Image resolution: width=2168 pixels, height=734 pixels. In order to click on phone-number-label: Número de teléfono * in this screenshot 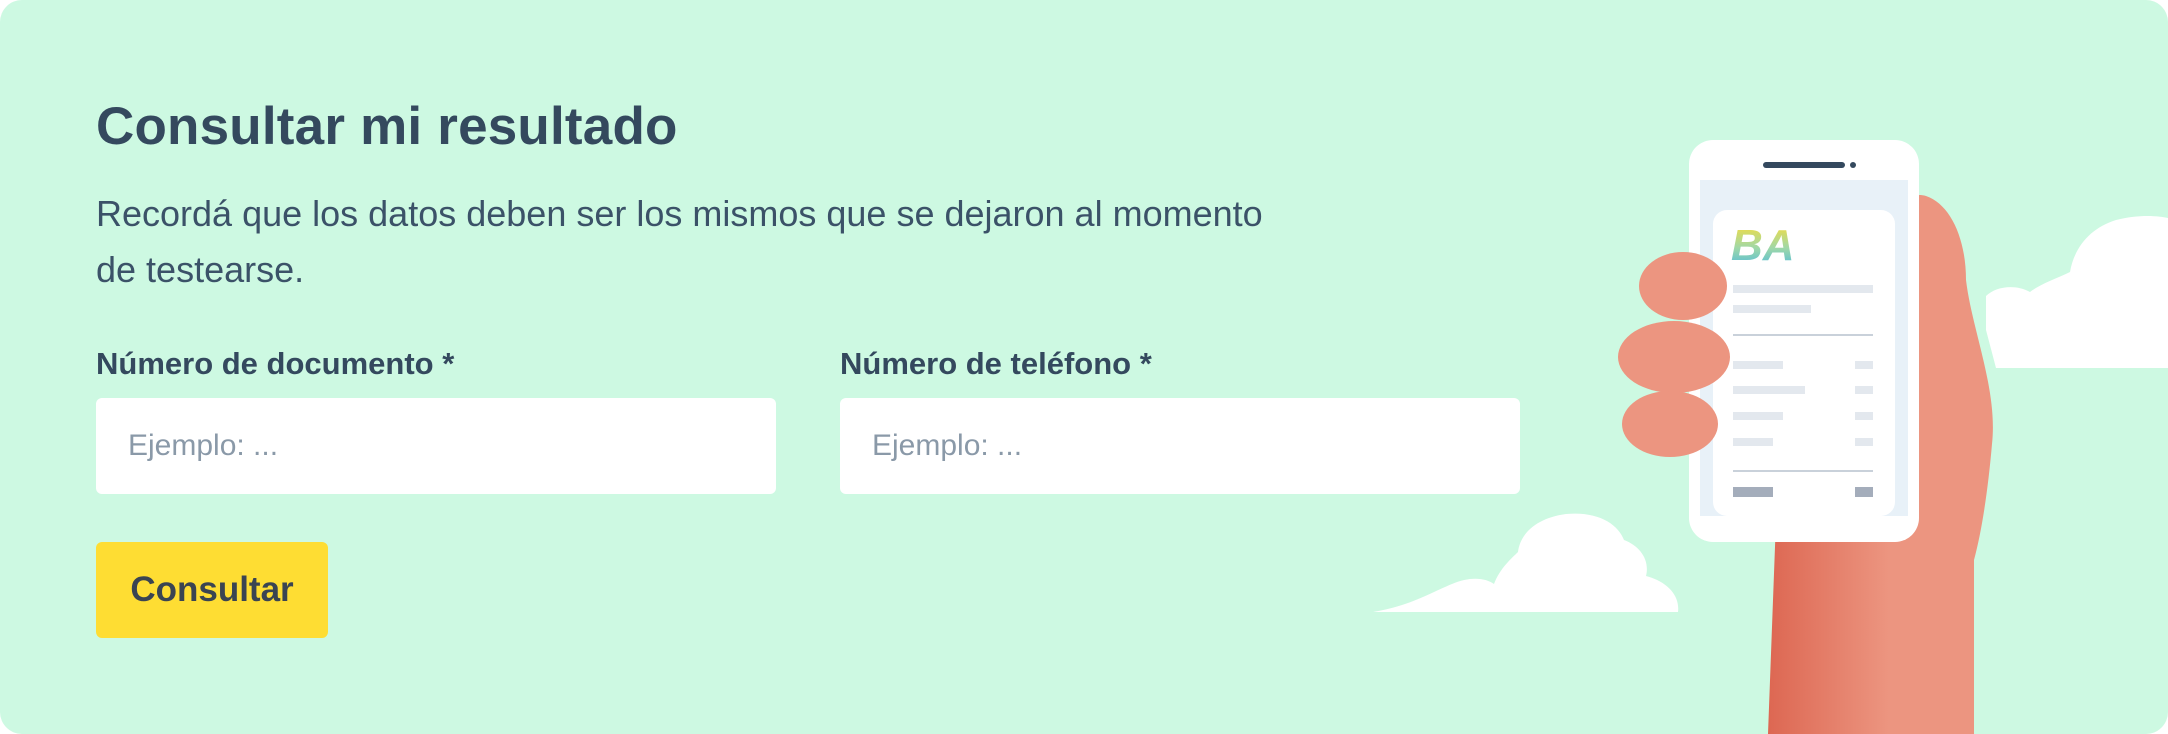, I will do `click(996, 363)`.